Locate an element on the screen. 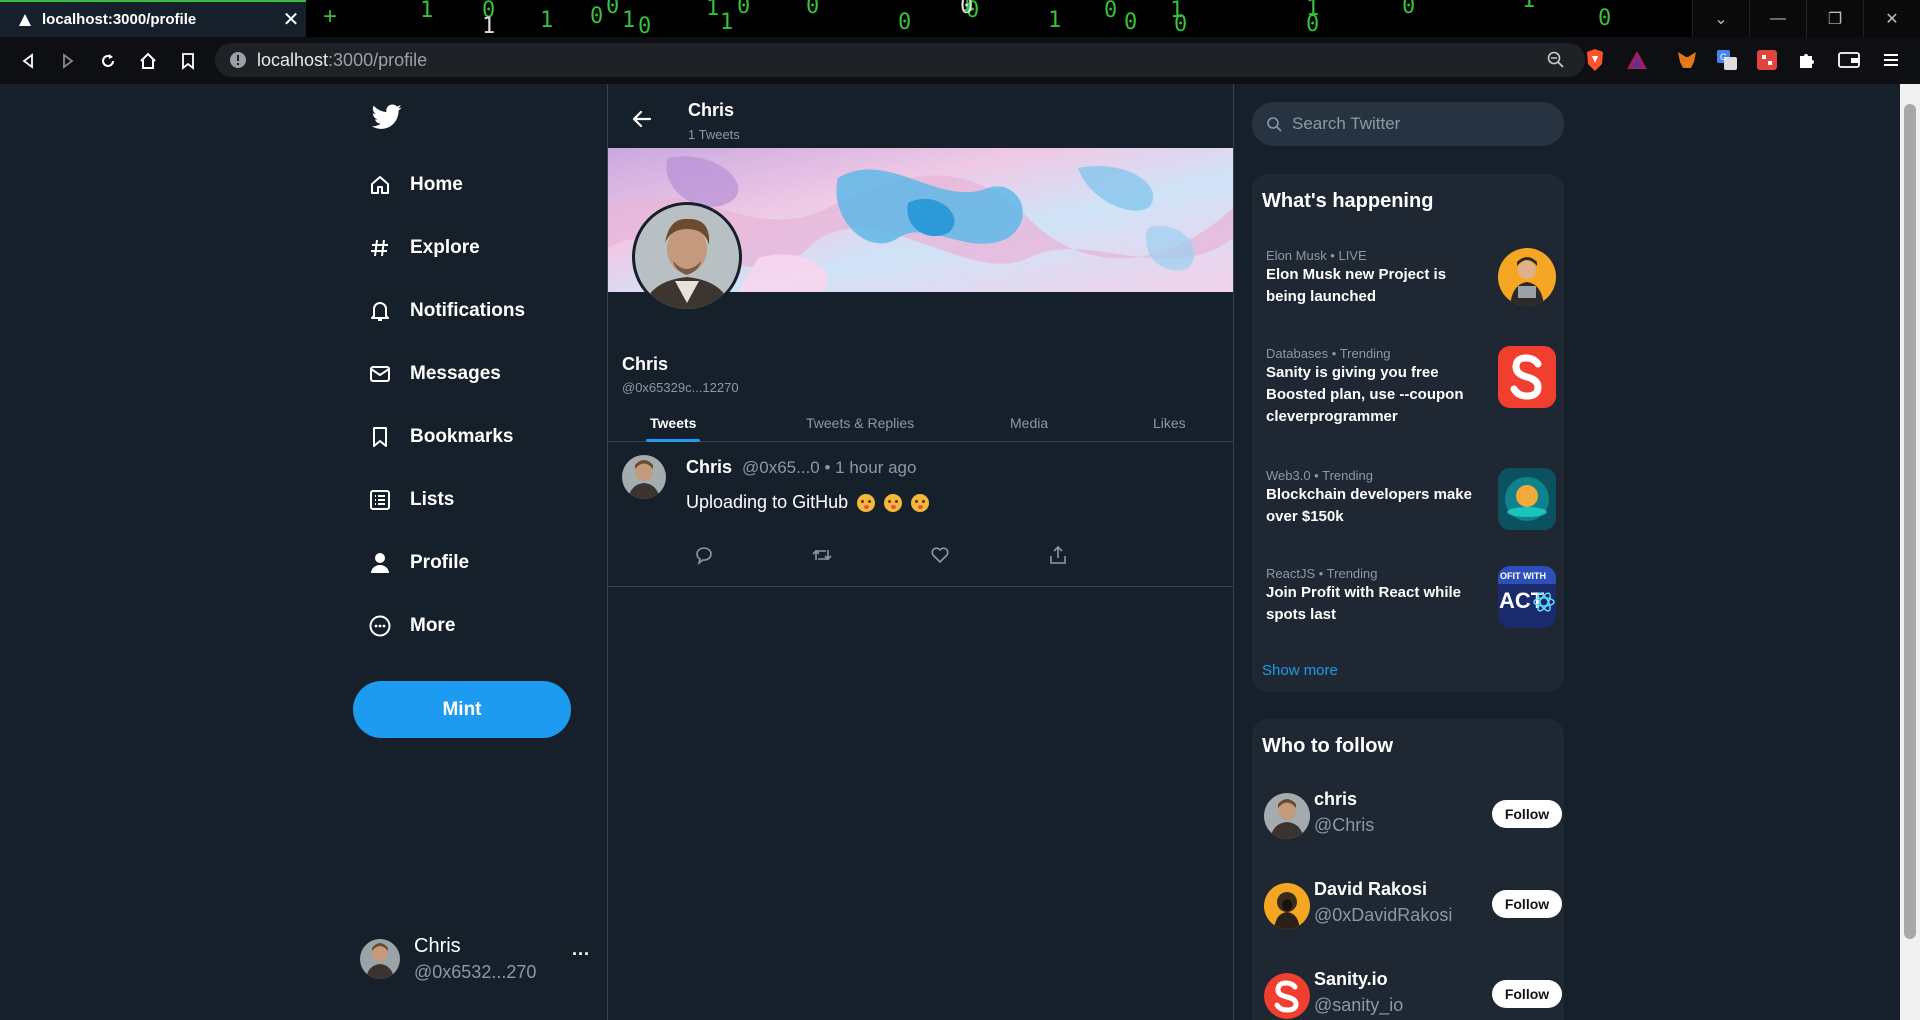 This screenshot has width=1920, height=1020. retweet-icon is located at coordinates (822, 555).